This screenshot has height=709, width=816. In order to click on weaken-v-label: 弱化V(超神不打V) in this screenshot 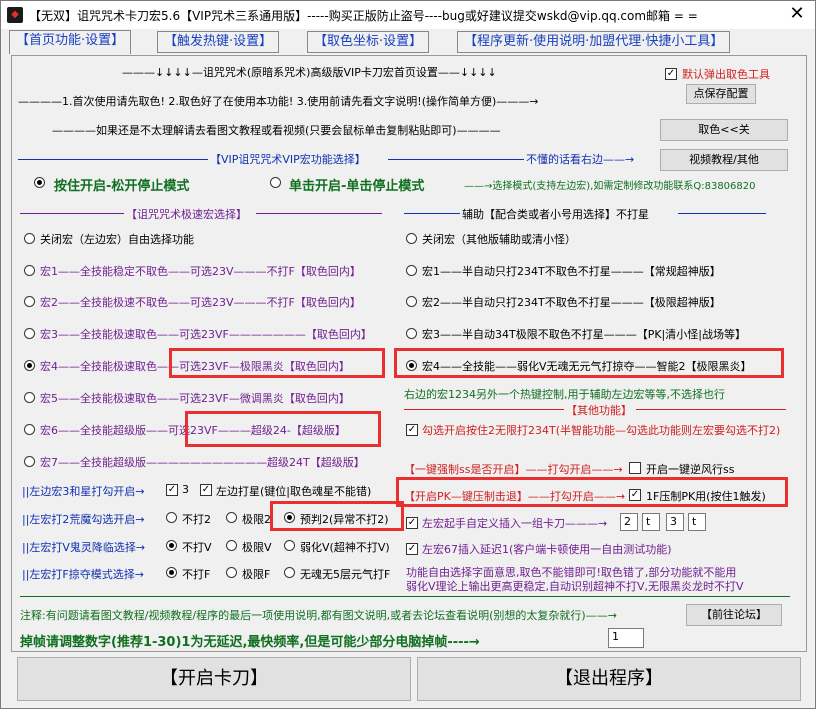, I will do `click(345, 547)`.